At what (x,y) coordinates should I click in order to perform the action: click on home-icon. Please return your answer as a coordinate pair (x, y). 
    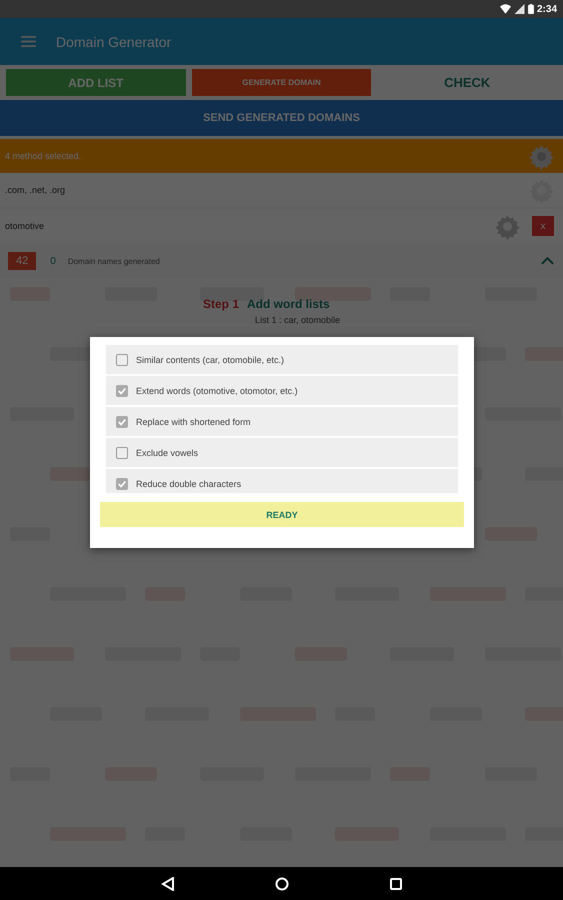
    Looking at the image, I should click on (281, 883).